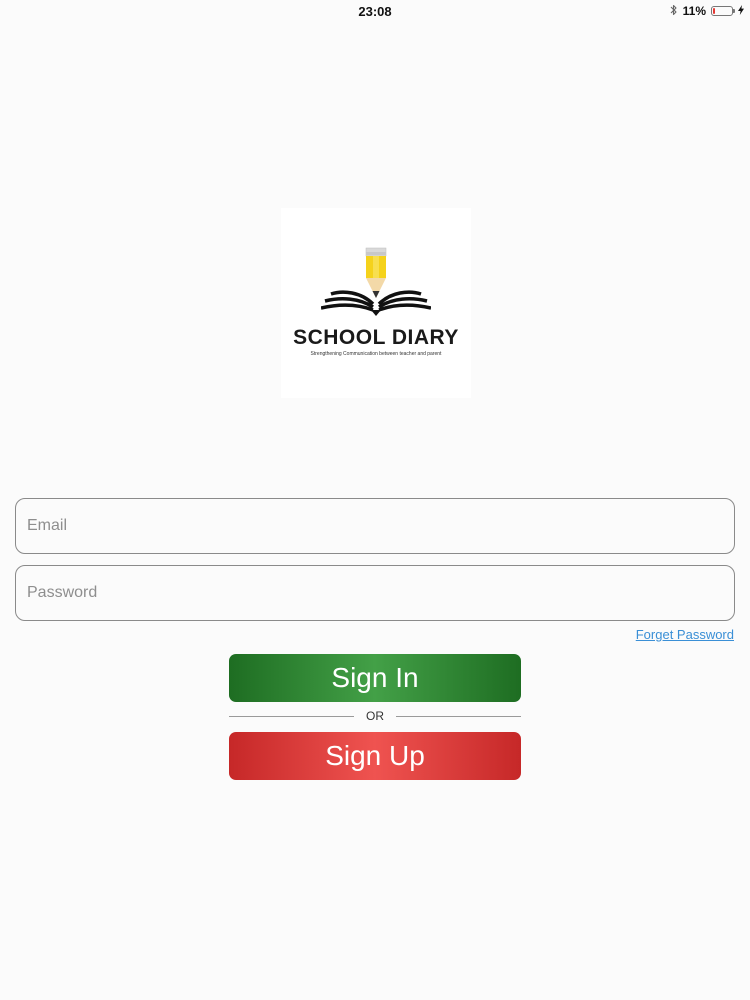  I want to click on divider-line-left, so click(291, 716).